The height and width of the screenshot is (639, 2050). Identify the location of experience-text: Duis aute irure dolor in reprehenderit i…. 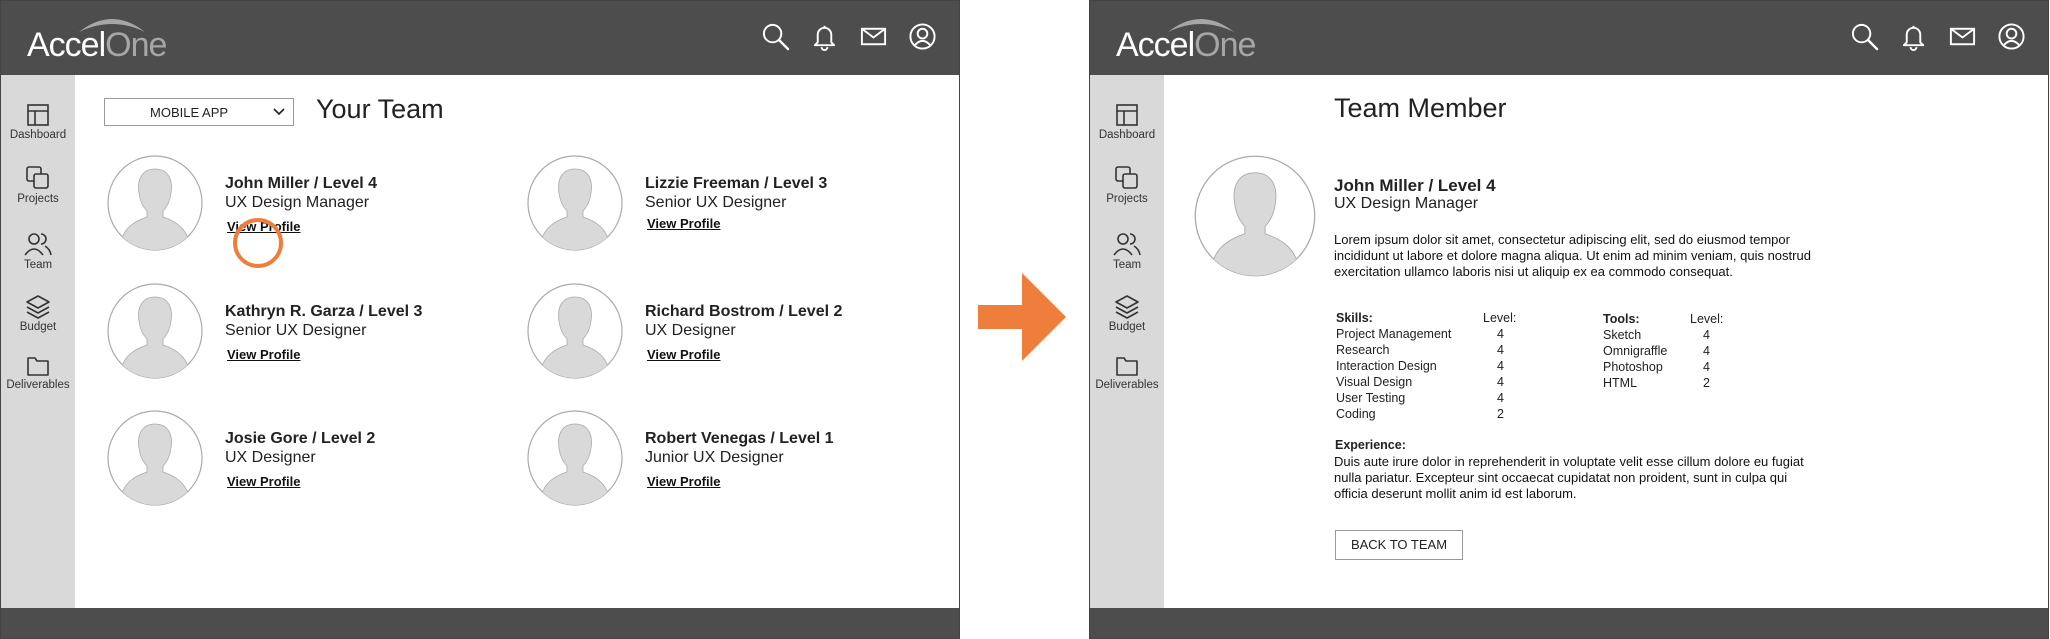
(1569, 477).